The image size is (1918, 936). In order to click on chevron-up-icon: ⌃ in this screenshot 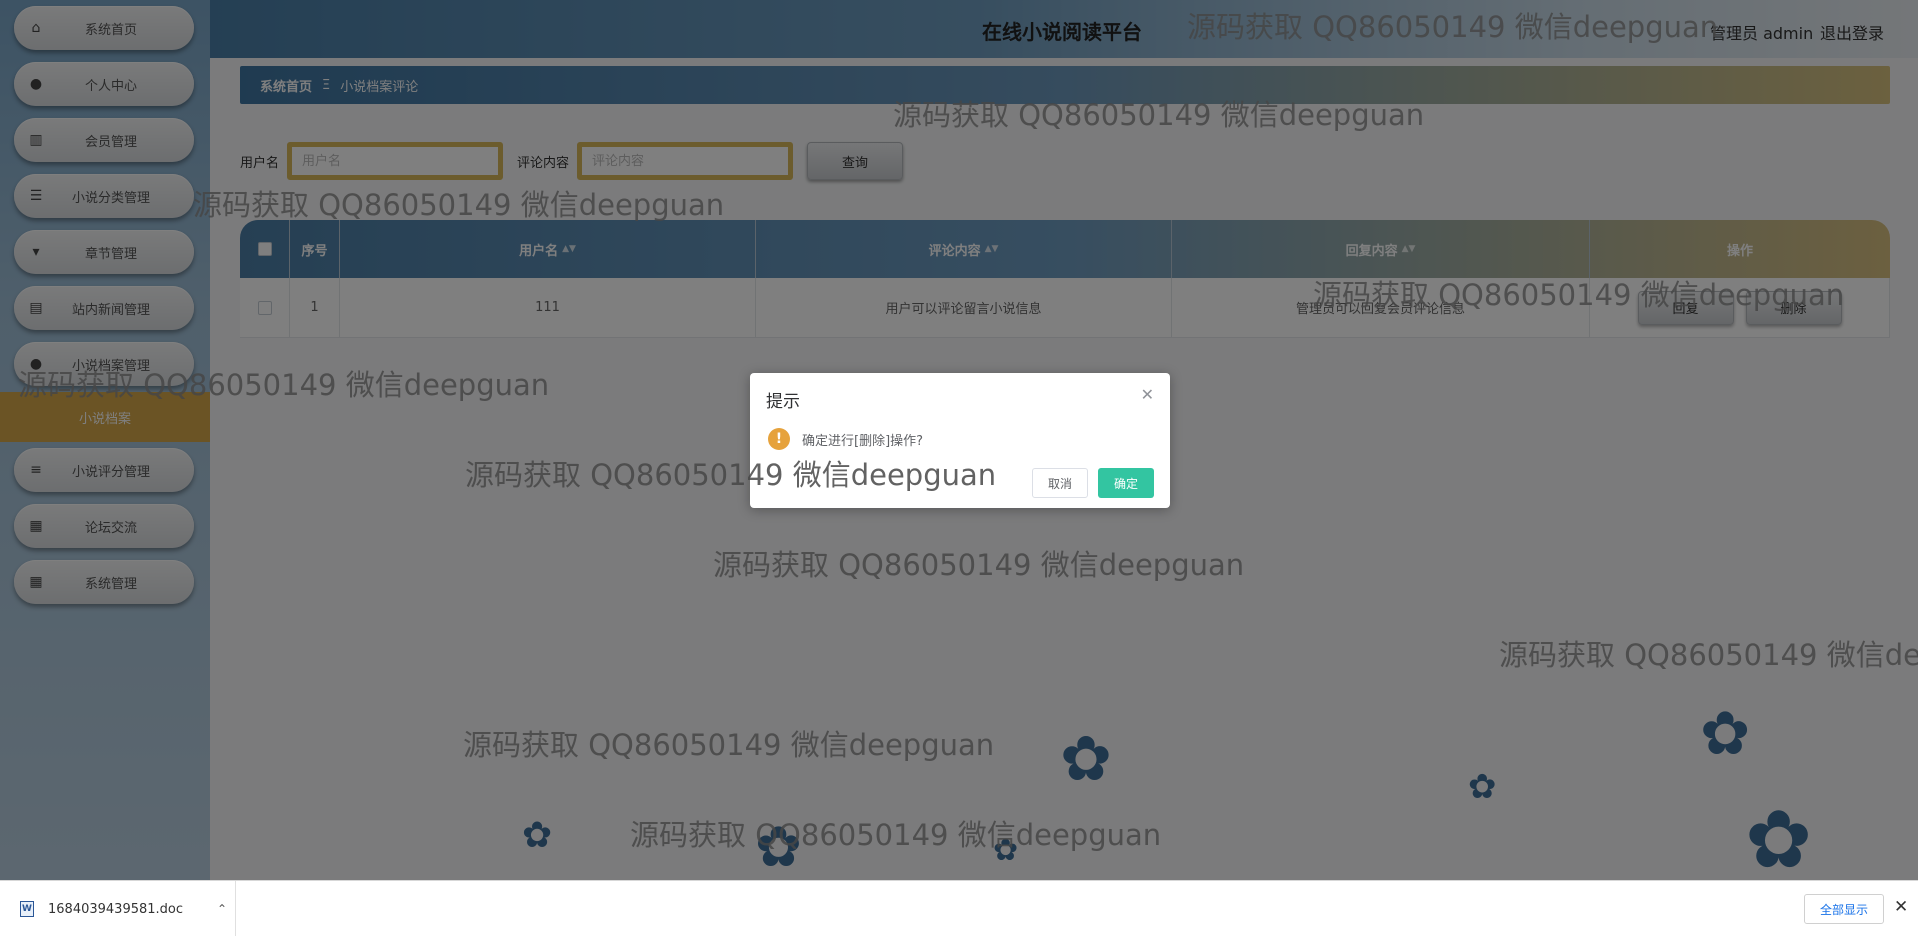, I will do `click(222, 909)`.